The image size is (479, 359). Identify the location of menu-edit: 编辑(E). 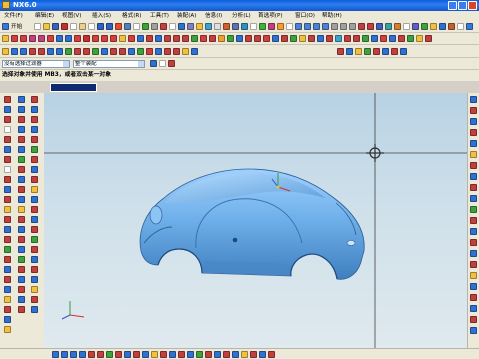
(44, 16).